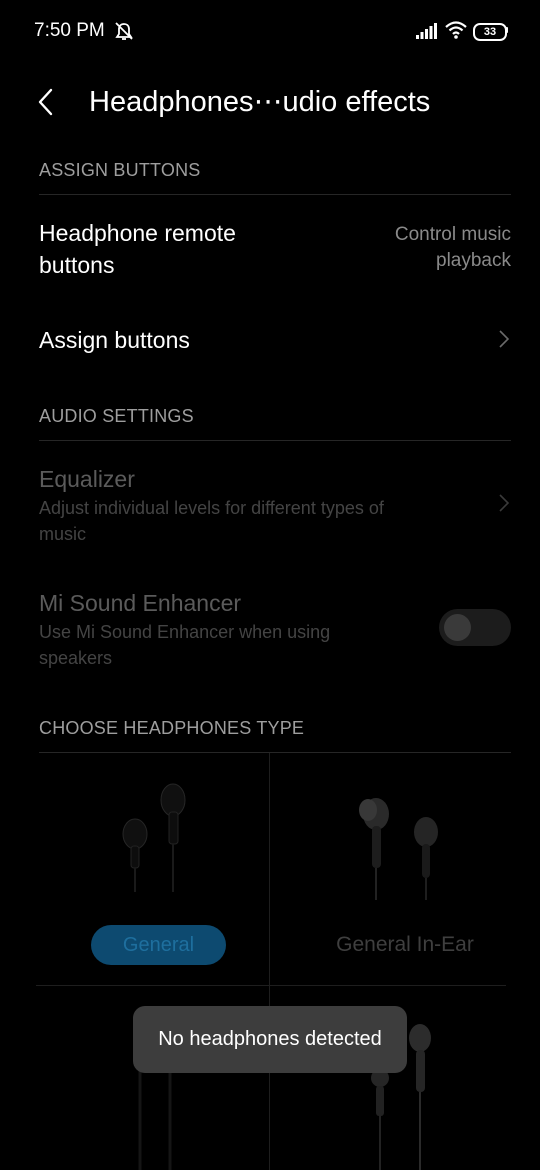  Describe the element at coordinates (154, 837) in the screenshot. I see `earbuds-image` at that location.